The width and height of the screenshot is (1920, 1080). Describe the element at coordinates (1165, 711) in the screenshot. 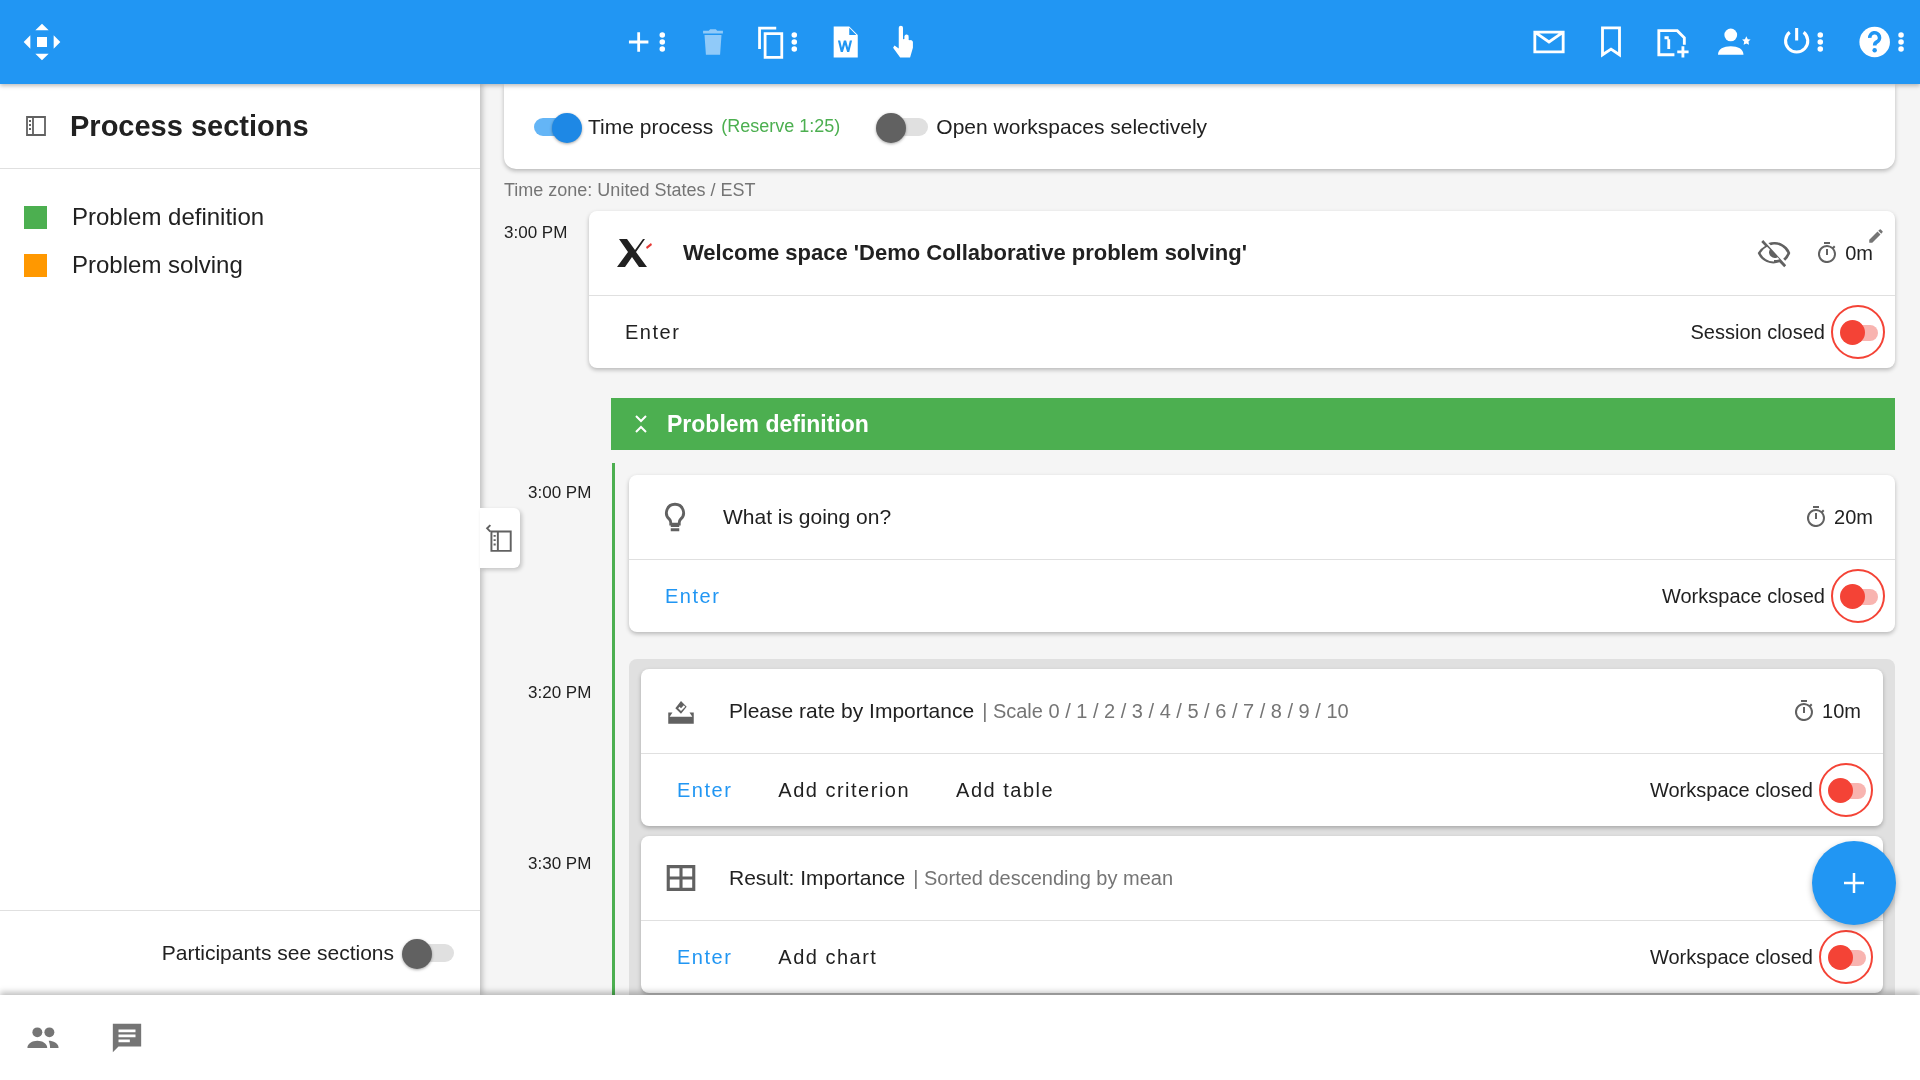

I see `workspace-detail: | Scale 0 / 1 / 2 / 3 / 4 / 5 / 6 / 7 / 8 / 9 / 10` at that location.